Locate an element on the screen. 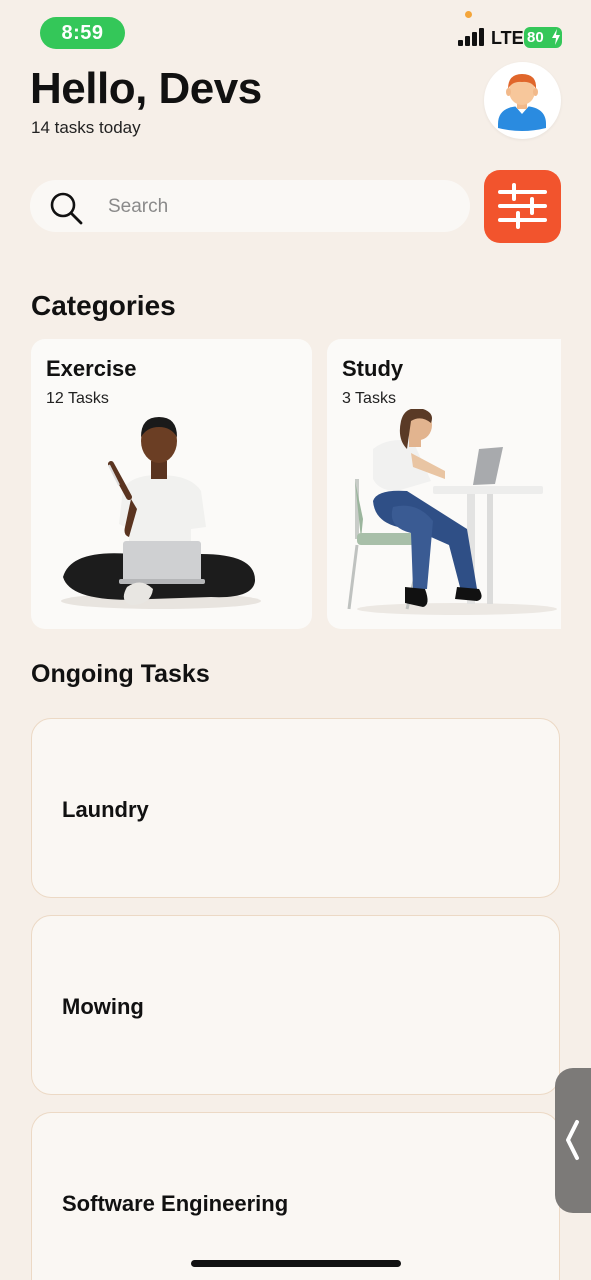 This screenshot has width=591, height=1280. study-illustration is located at coordinates (452, 512).